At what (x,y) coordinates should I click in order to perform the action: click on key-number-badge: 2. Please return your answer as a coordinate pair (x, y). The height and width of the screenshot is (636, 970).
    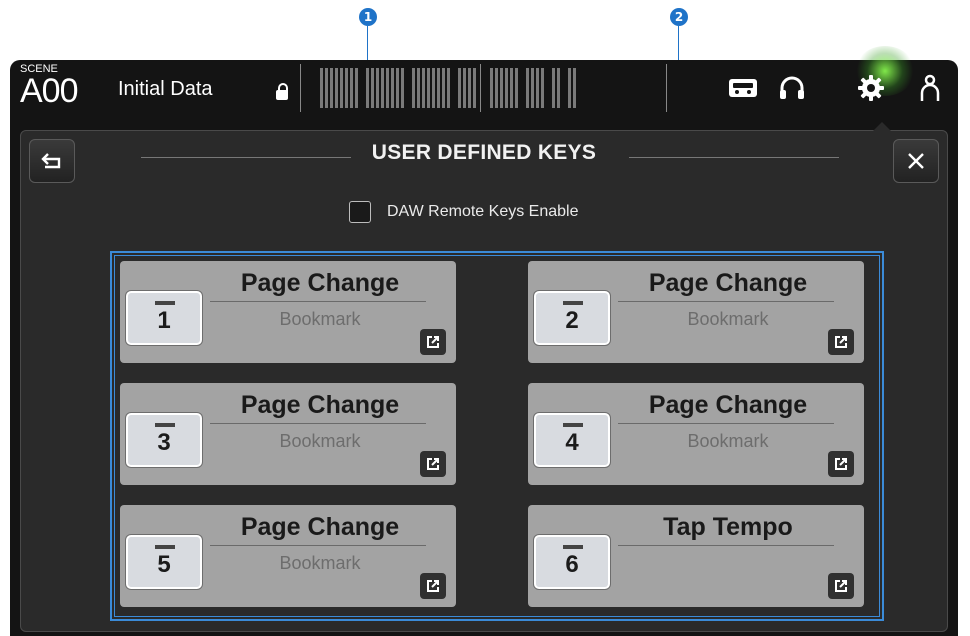
    Looking at the image, I should click on (572, 318).